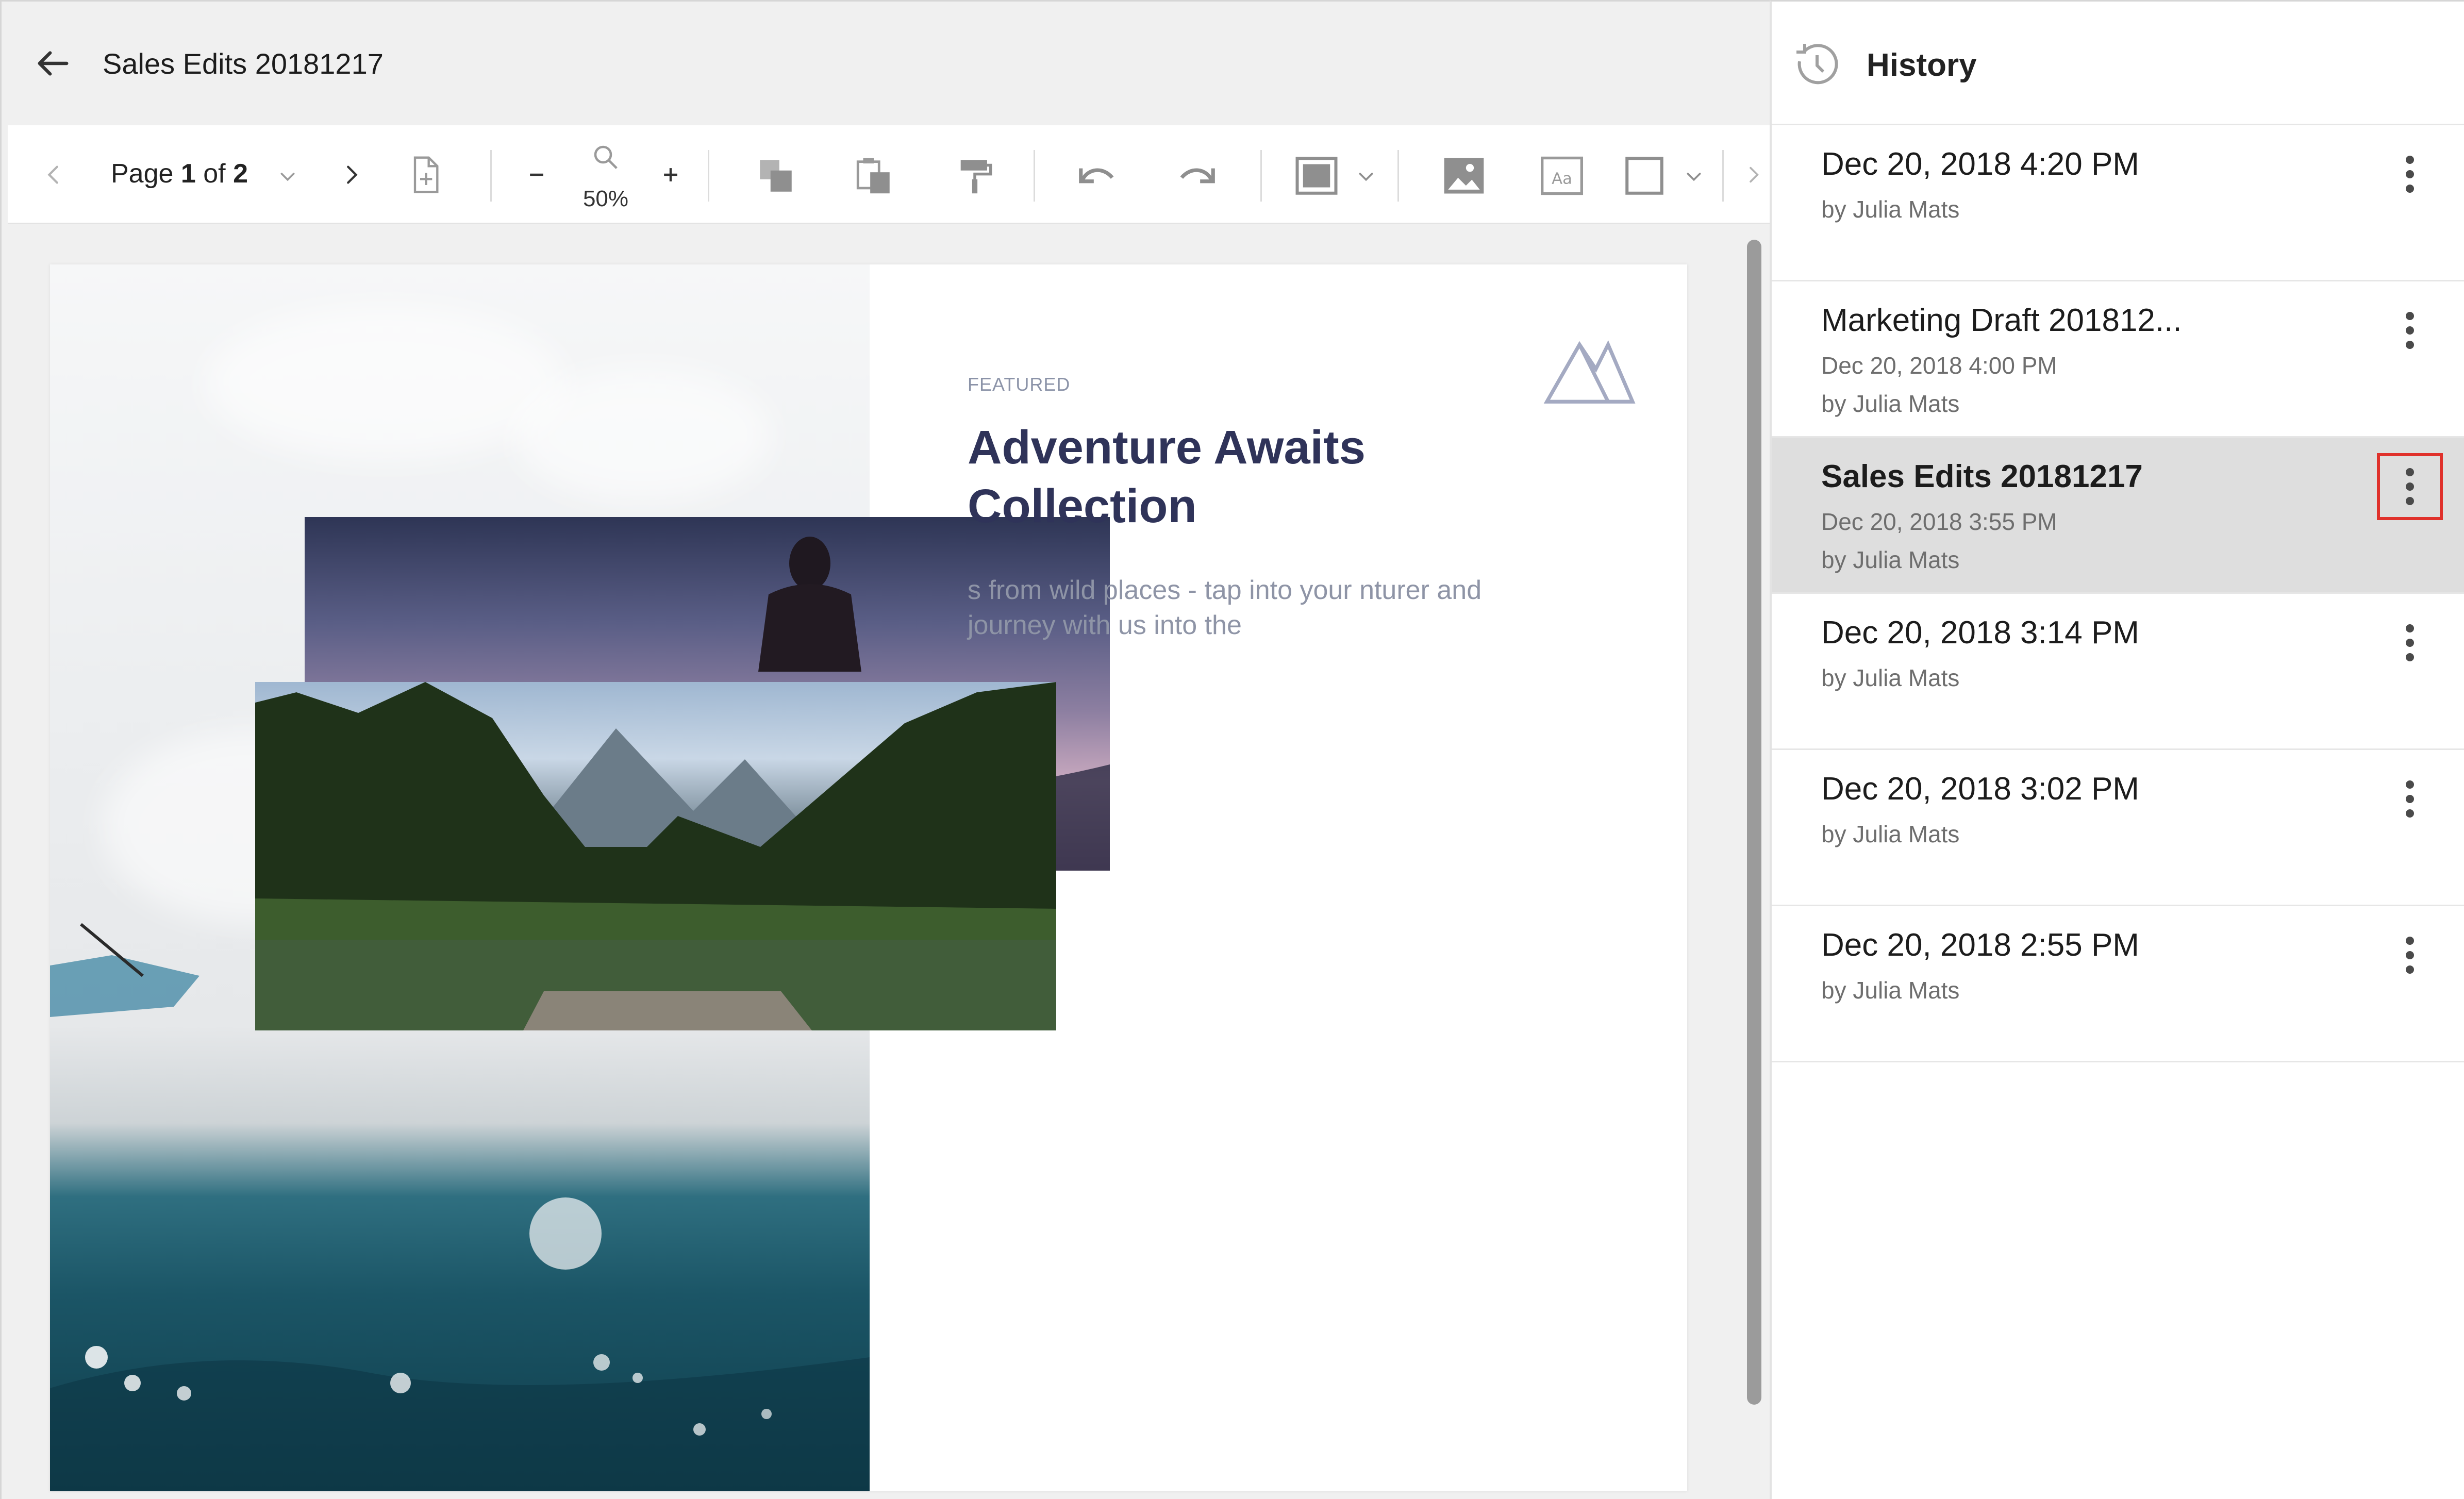 This screenshot has width=2464, height=1499. I want to click on redo-icon, so click(1197, 176).